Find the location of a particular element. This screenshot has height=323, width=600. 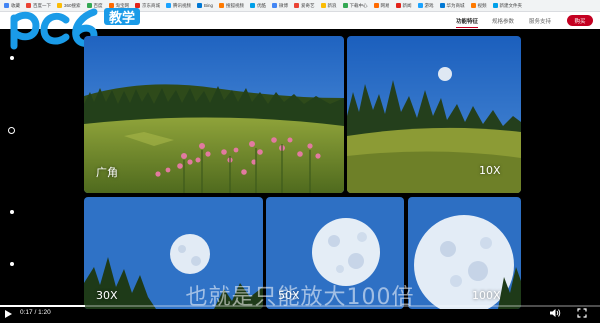

bookmark-item: 搜狐视频 is located at coordinates (231, 6).